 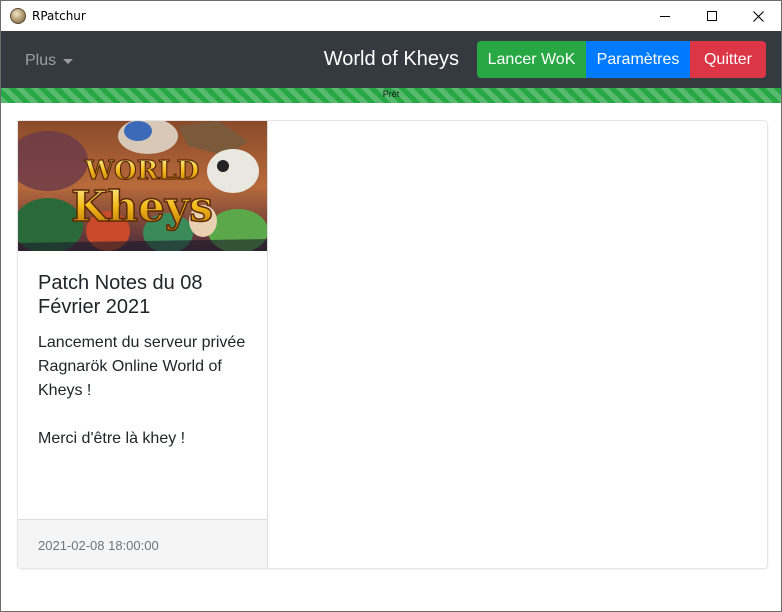 What do you see at coordinates (68, 61) in the screenshot?
I see `caret-down-icon` at bounding box center [68, 61].